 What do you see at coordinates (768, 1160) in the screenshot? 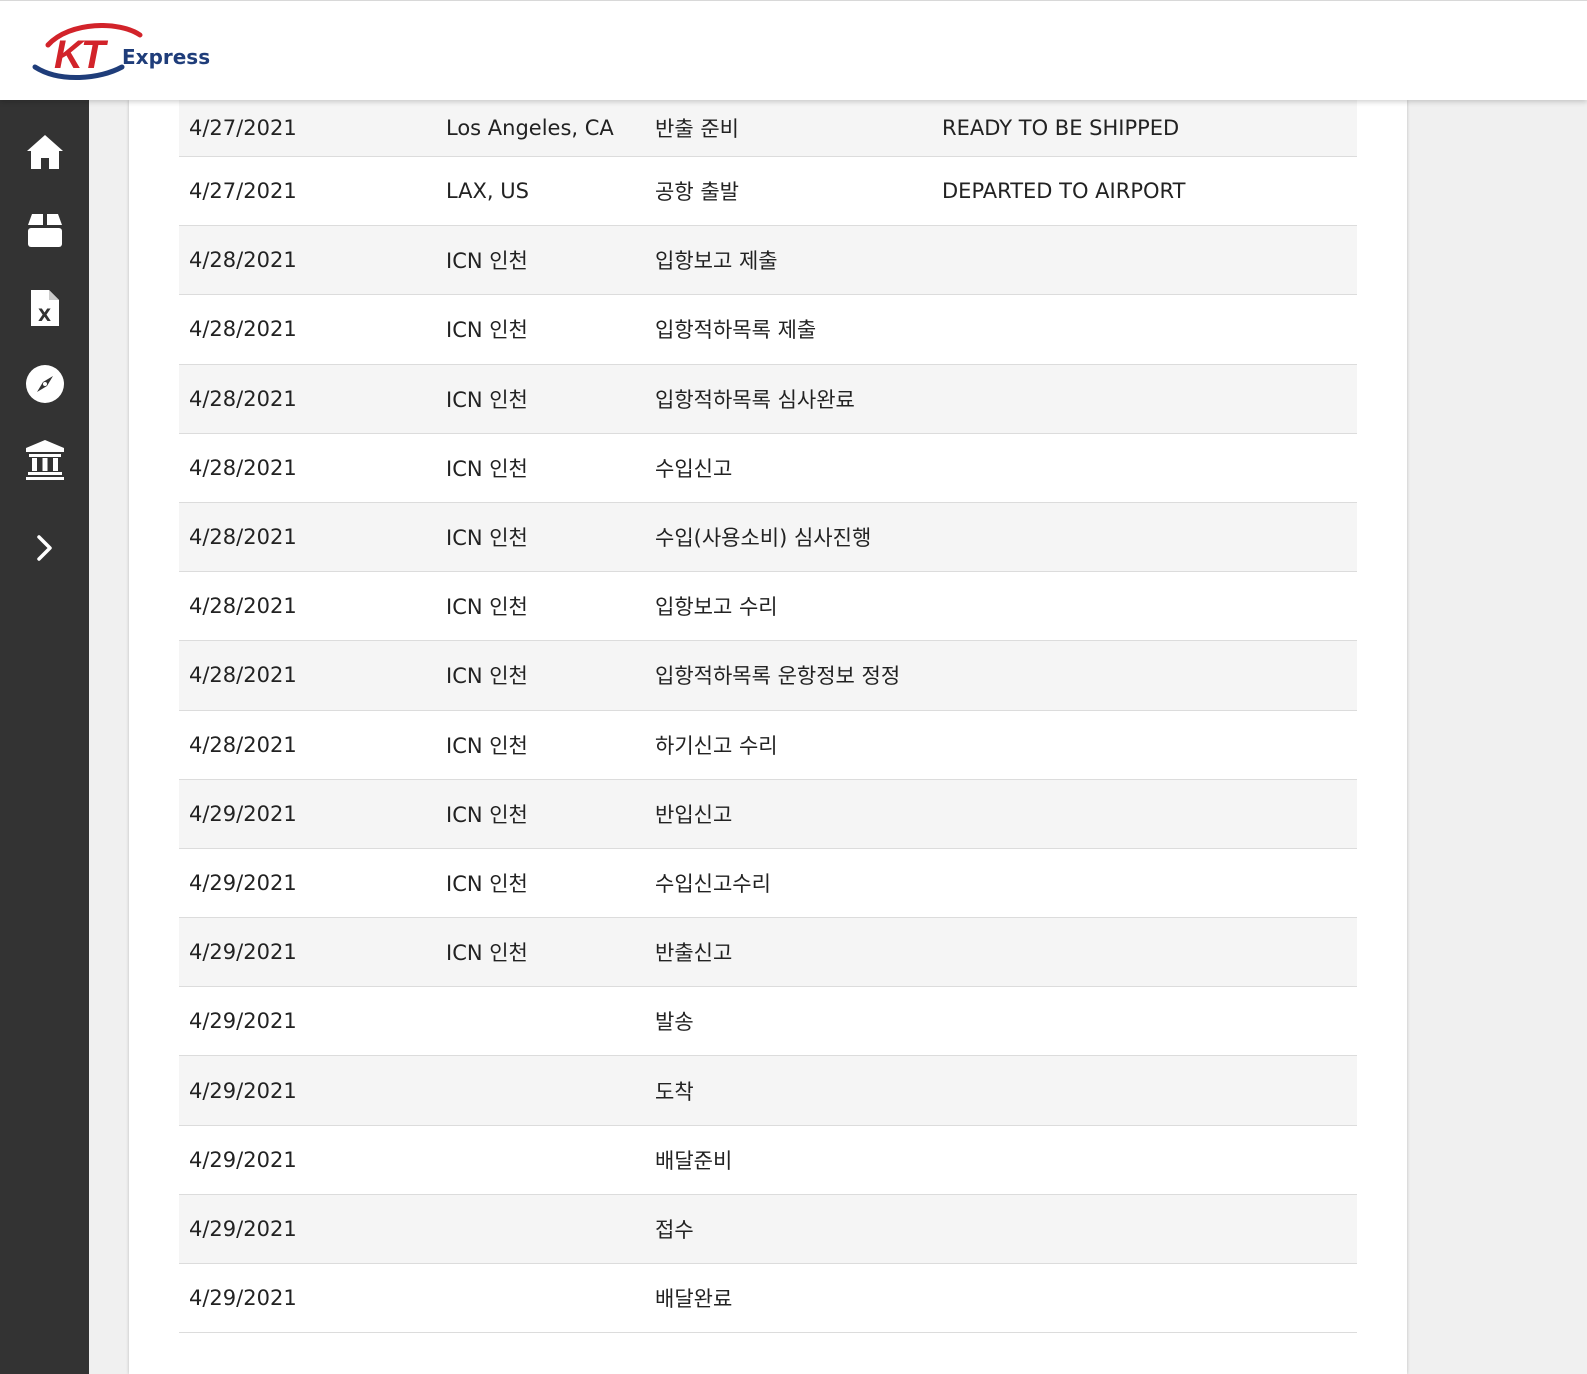
I see `table-row: 4/29/2021 배달준비` at bounding box center [768, 1160].